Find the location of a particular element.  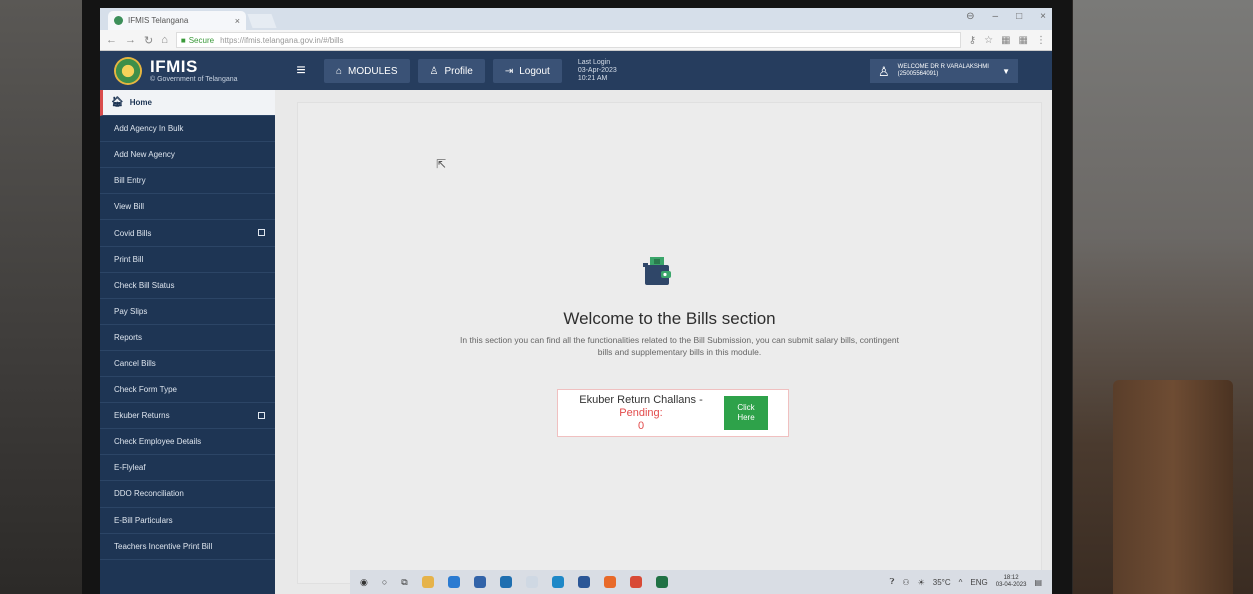

sidebar-item-check-employee-details: Check Employee Details is located at coordinates (187, 442).